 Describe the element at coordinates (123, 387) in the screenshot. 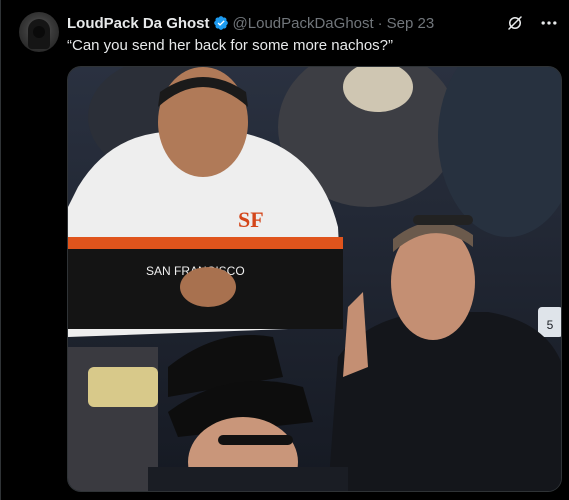

I see `nachos-tray` at that location.